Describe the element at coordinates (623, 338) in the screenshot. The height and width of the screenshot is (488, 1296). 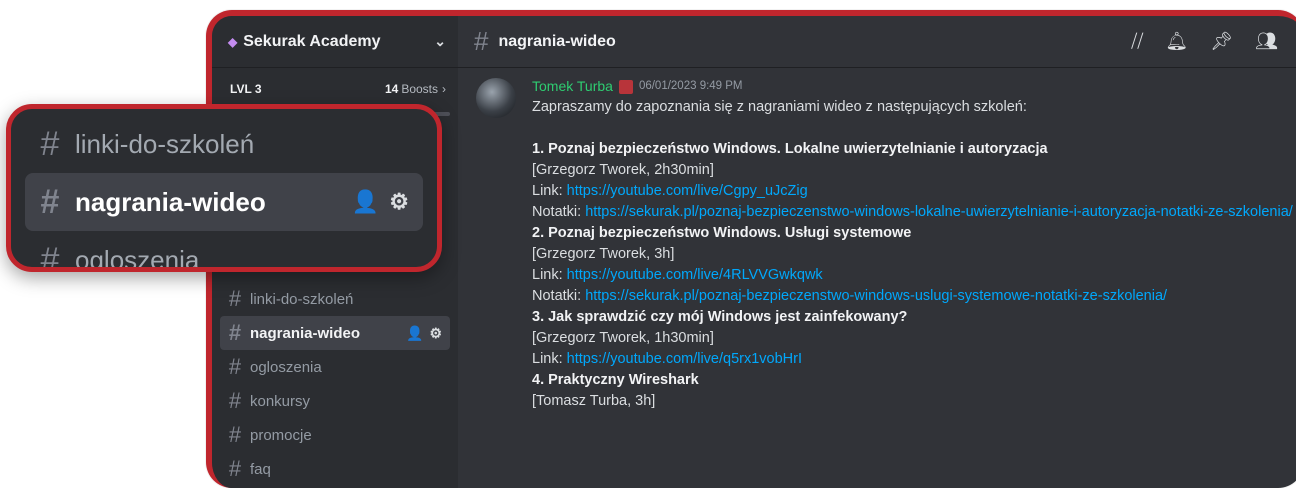
I see `course-meta: [Grzegorz Tworek, 1h30min]` at that location.